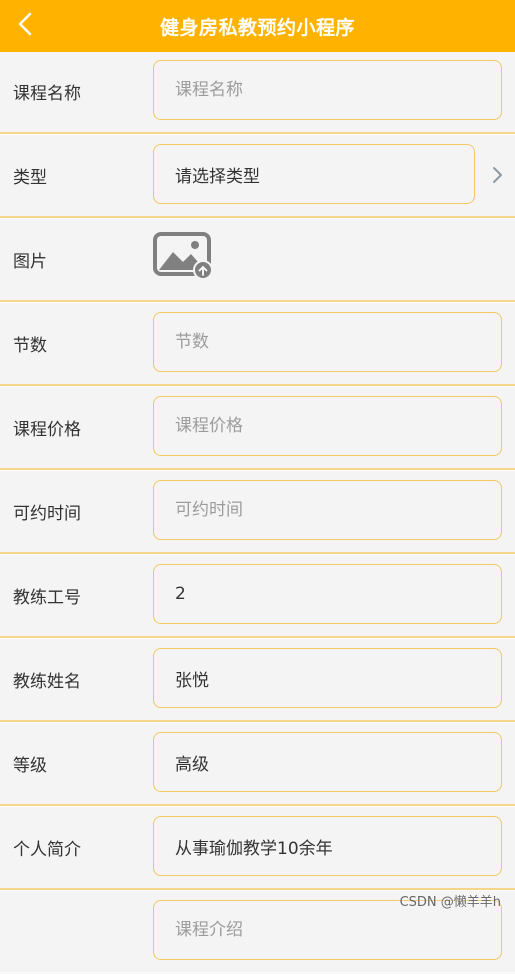  Describe the element at coordinates (314, 174) in the screenshot. I see `type-select: 请选择类型` at that location.